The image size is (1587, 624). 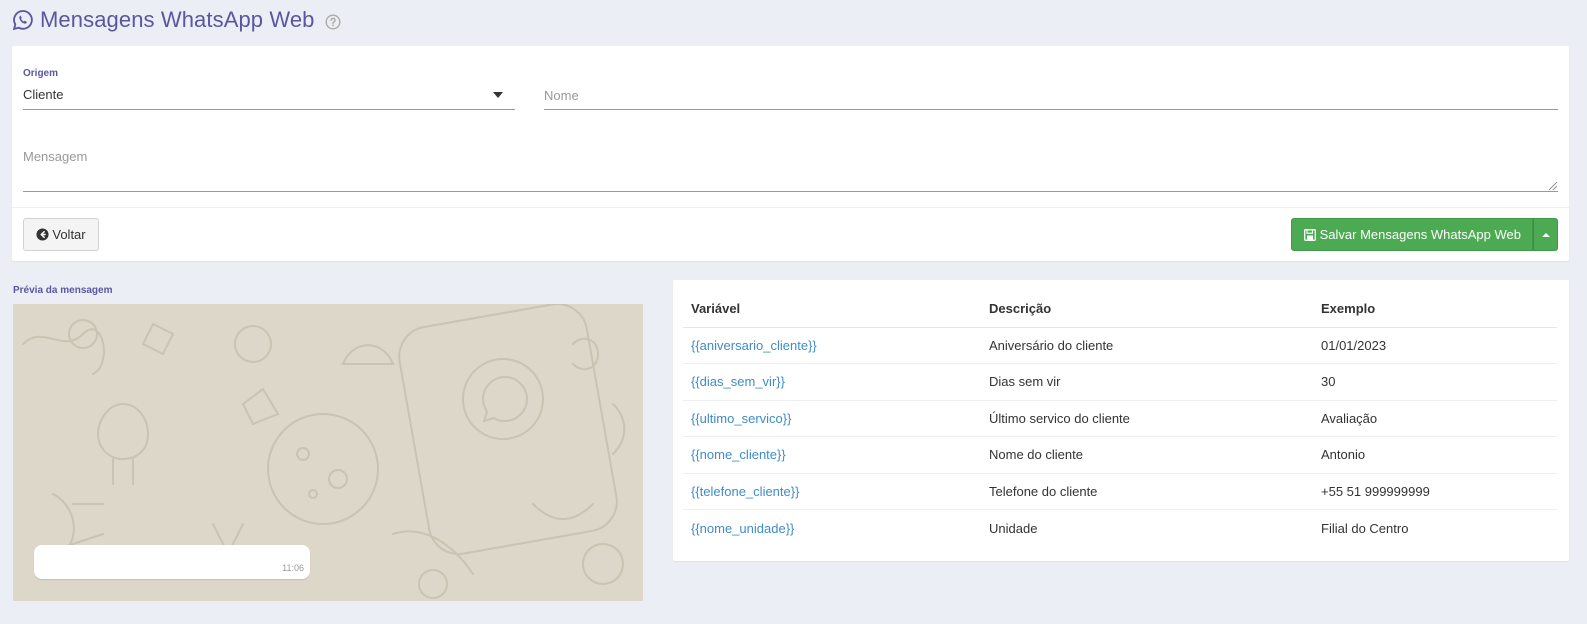 I want to click on save-button: Salvar Mensagens WhatsApp Web, so click(x=1411, y=234).